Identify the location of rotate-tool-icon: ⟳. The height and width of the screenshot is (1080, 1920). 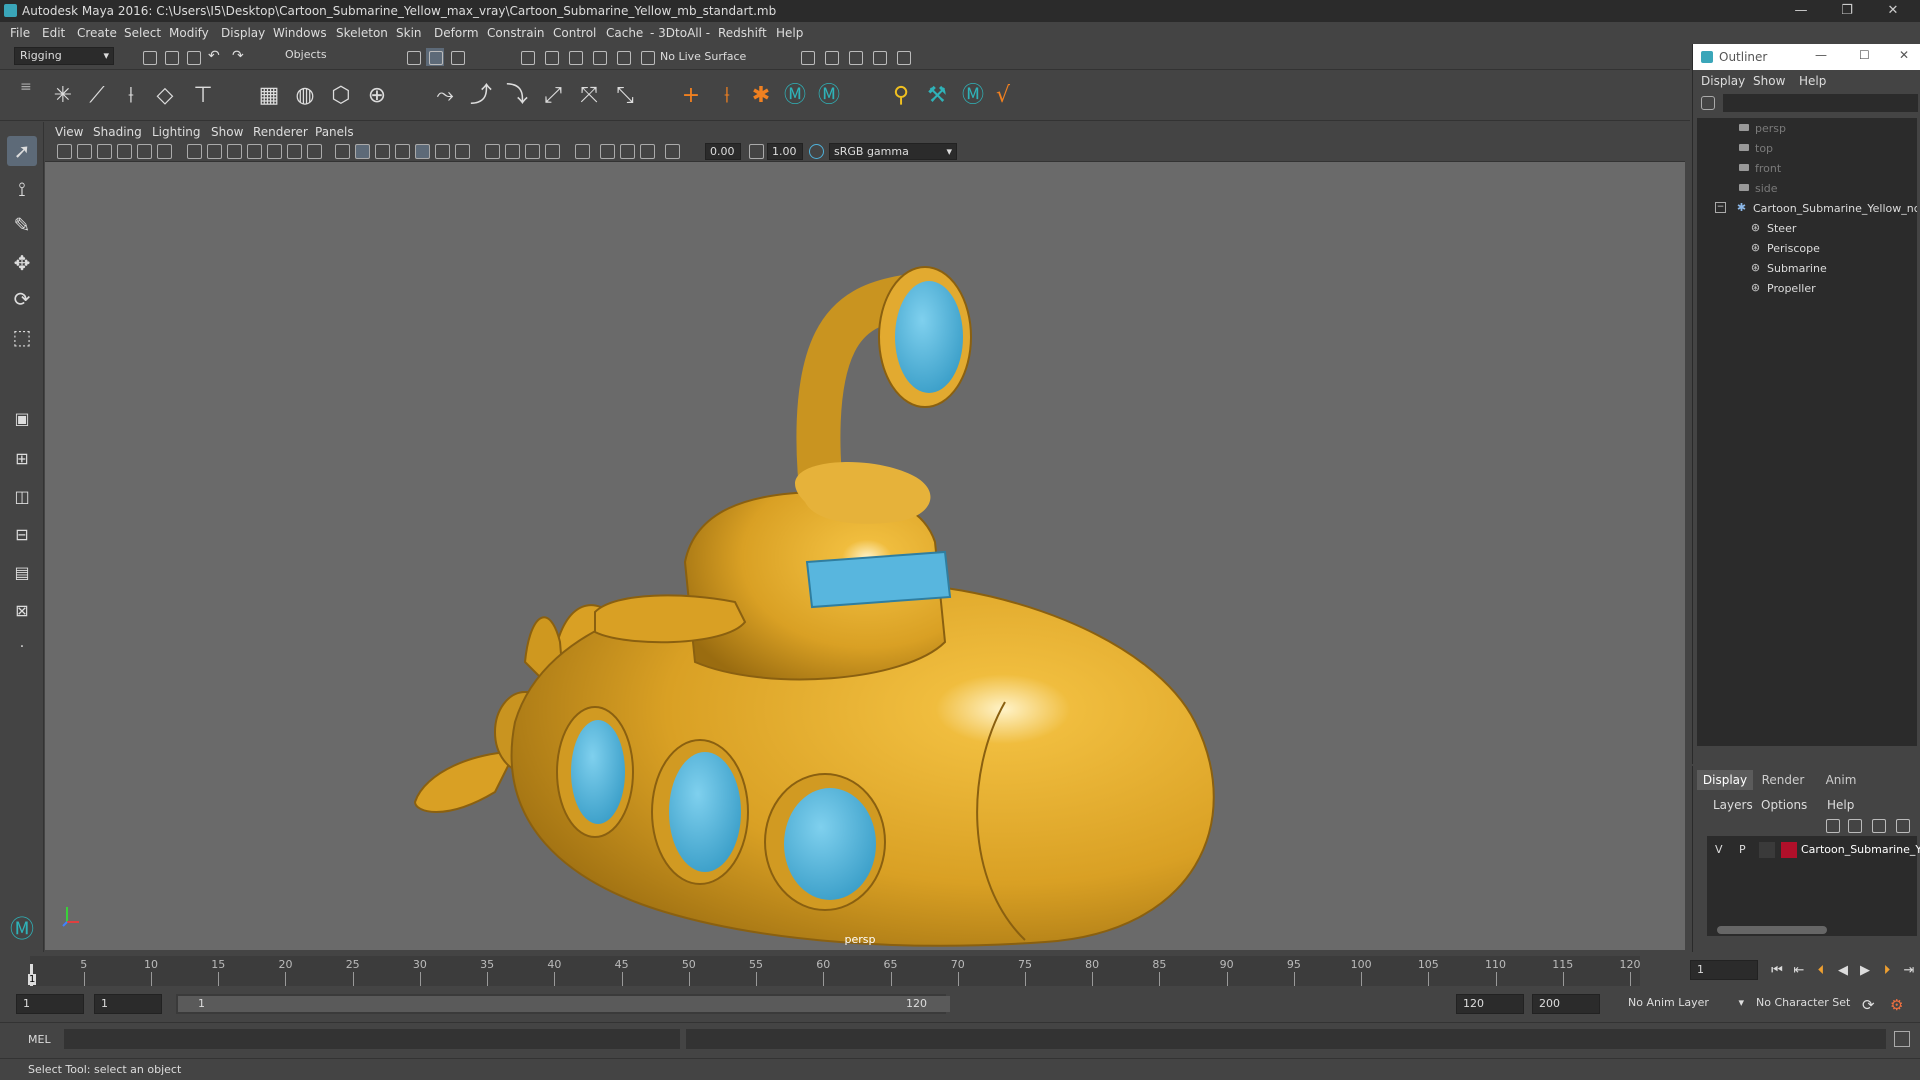
(22, 299).